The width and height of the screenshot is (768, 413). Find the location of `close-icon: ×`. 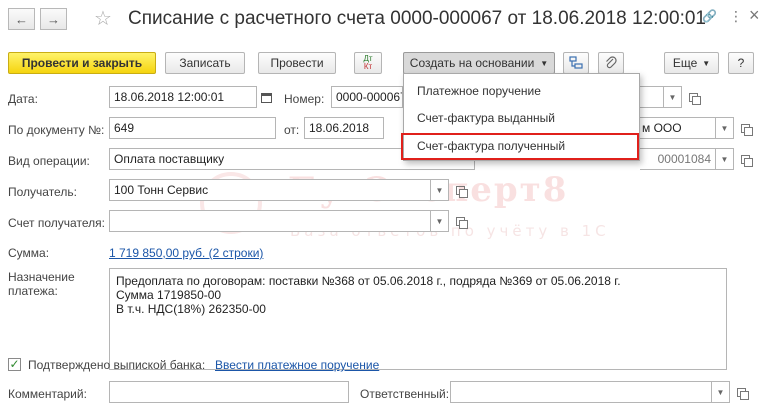

close-icon: × is located at coordinates (754, 15).